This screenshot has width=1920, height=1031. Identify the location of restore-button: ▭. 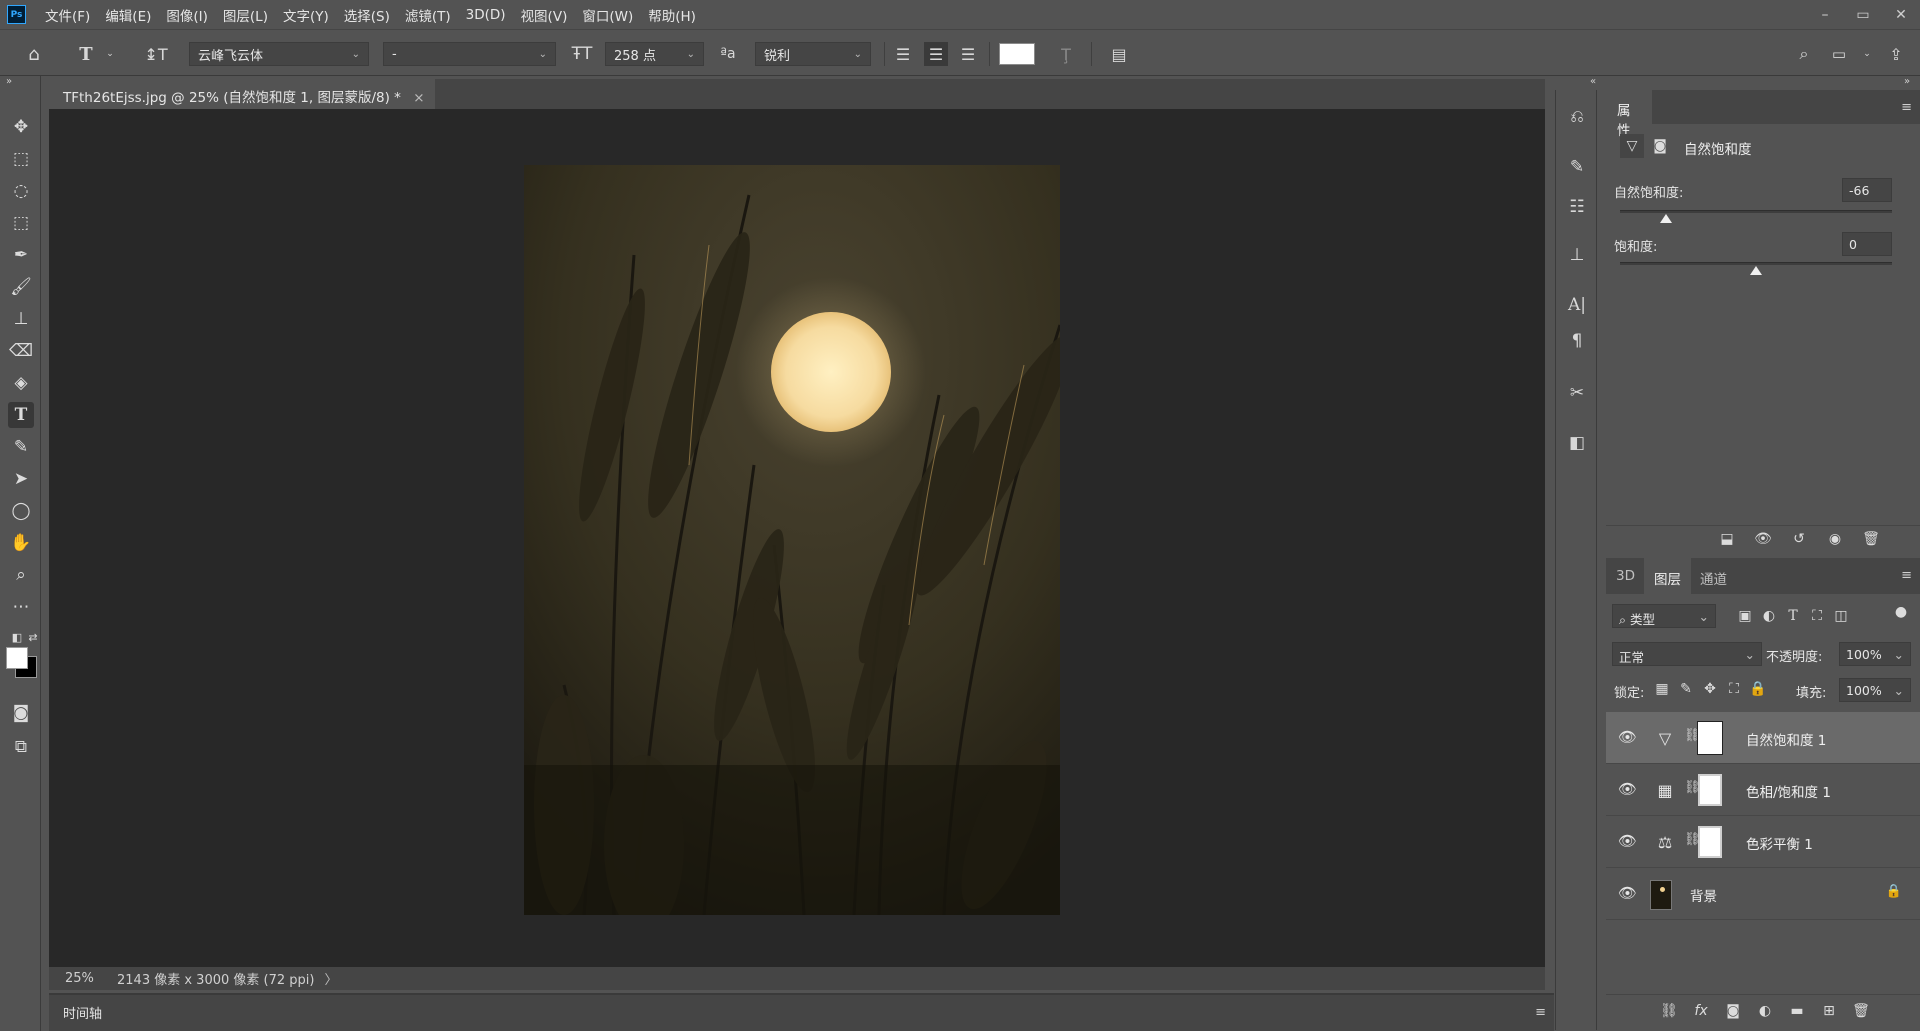
(1863, 15).